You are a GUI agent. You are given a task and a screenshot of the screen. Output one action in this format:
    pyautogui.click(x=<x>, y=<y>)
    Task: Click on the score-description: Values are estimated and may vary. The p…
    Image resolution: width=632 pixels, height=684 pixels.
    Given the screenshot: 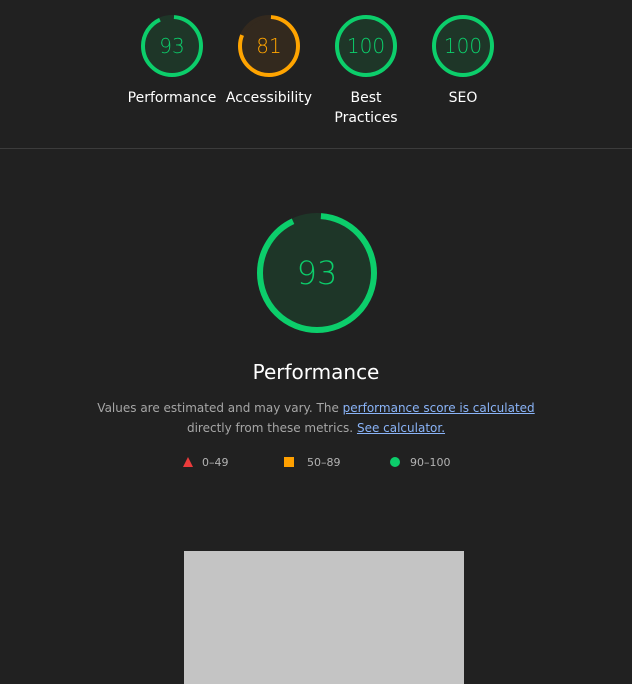 What is the action you would take?
    pyautogui.click(x=316, y=418)
    